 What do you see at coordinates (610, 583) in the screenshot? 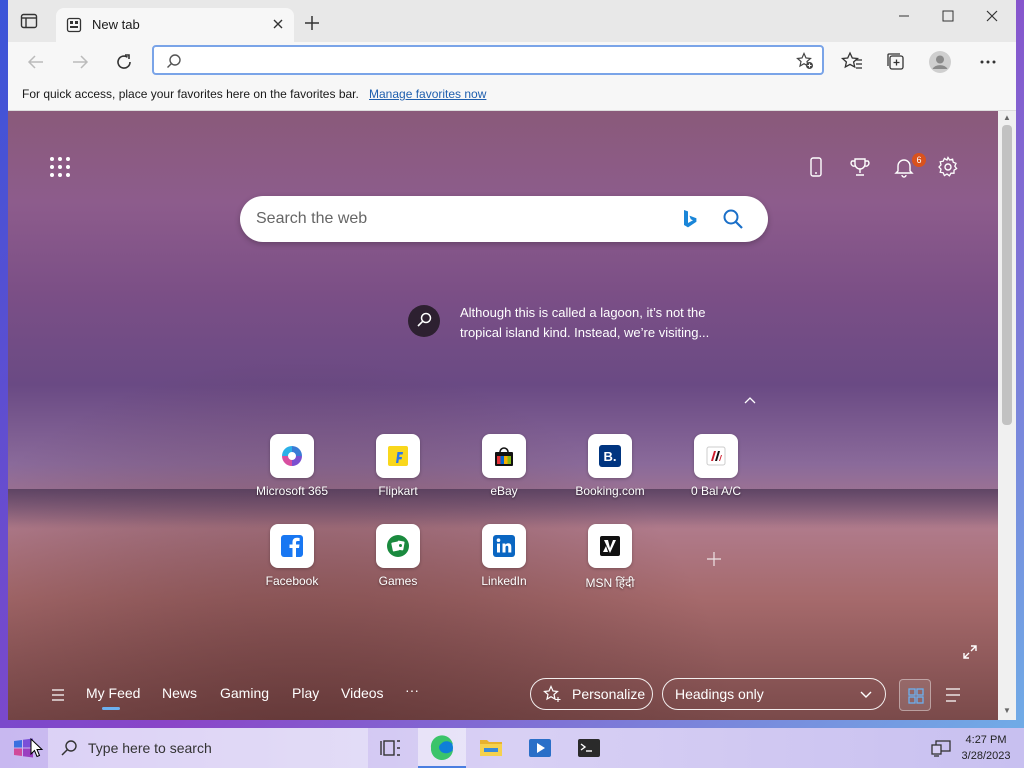
I see `quick-link-label: MSN हिंदी` at bounding box center [610, 583].